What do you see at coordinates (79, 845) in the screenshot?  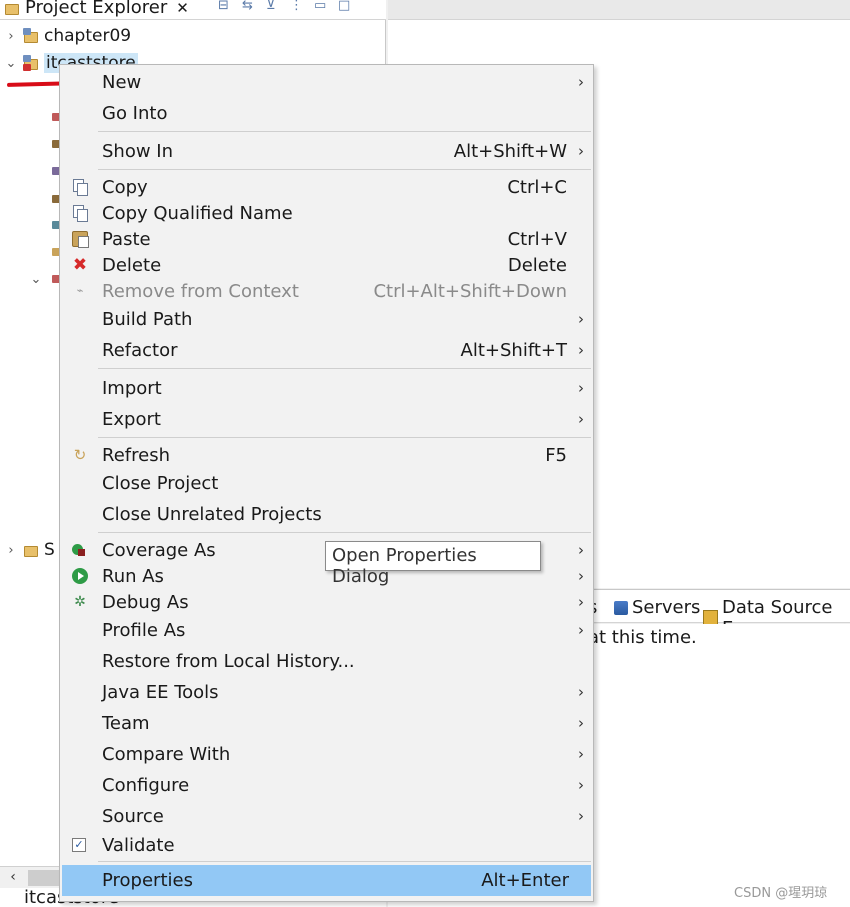 I see `validate-check-icon: ✓` at bounding box center [79, 845].